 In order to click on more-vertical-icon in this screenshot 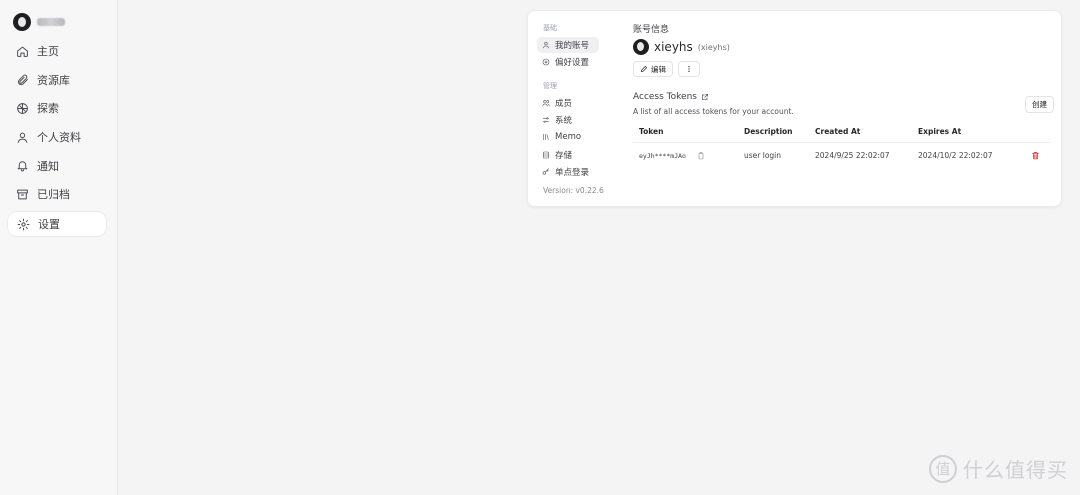, I will do `click(689, 69)`.